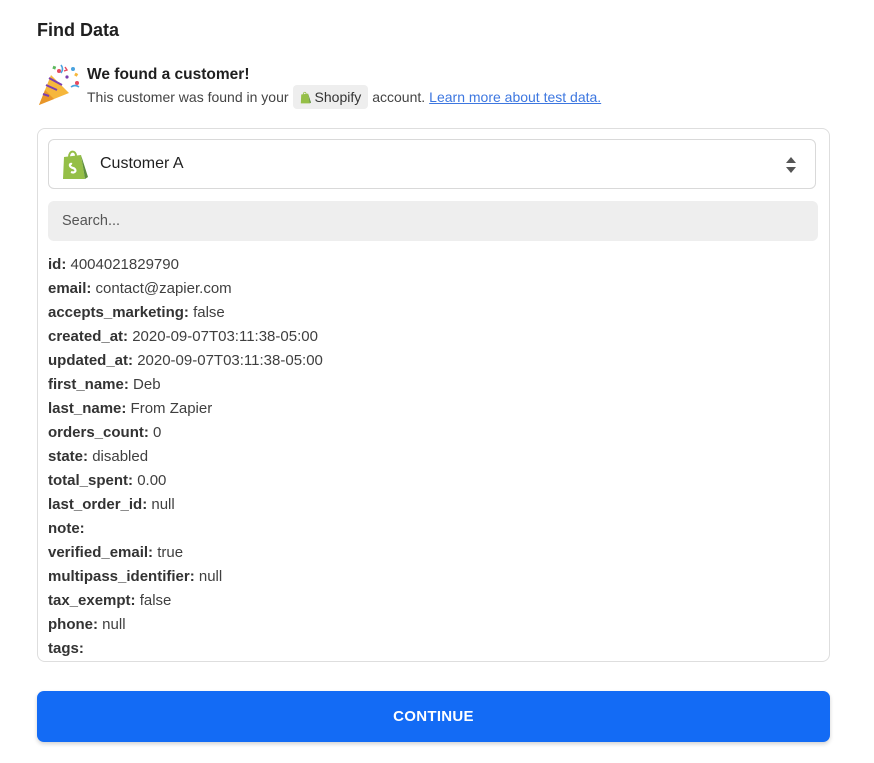 The image size is (874, 763). I want to click on chevron-up-down-icon, so click(791, 165).